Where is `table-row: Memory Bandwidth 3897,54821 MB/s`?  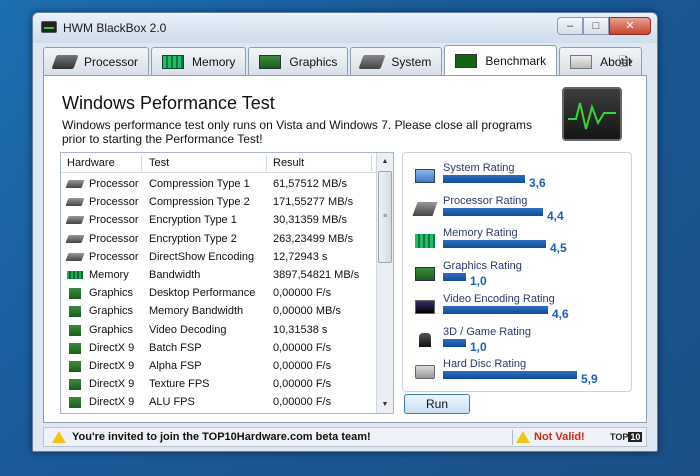
table-row: Memory Bandwidth 3897,54821 MB/s is located at coordinates (219, 275).